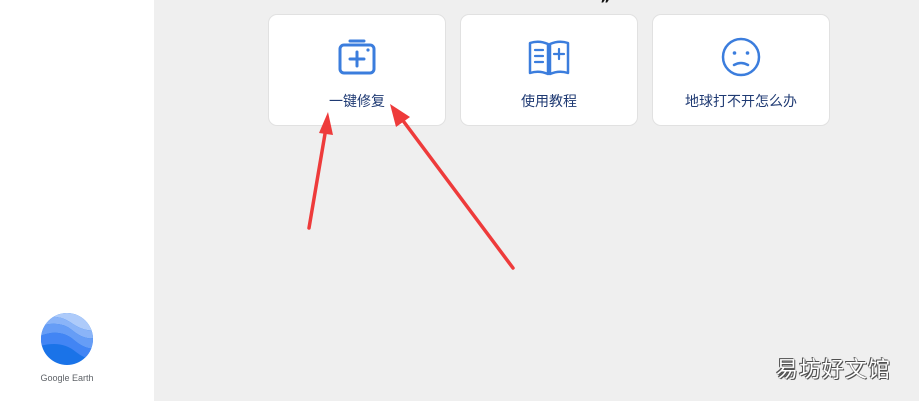 Image resolution: width=919 pixels, height=401 pixels. I want to click on card-label: 使用教程, so click(549, 102).